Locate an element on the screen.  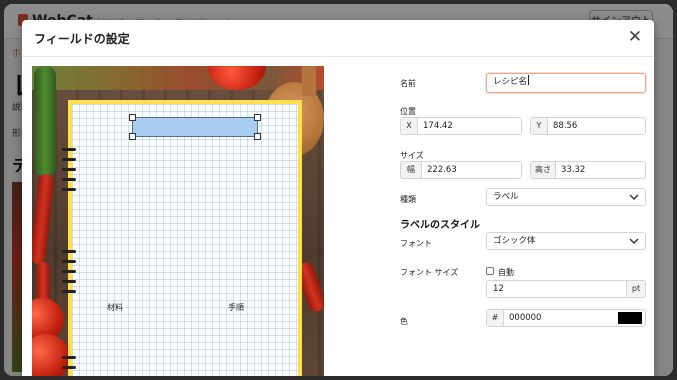
height-value: 33.32 is located at coordinates (573, 170).